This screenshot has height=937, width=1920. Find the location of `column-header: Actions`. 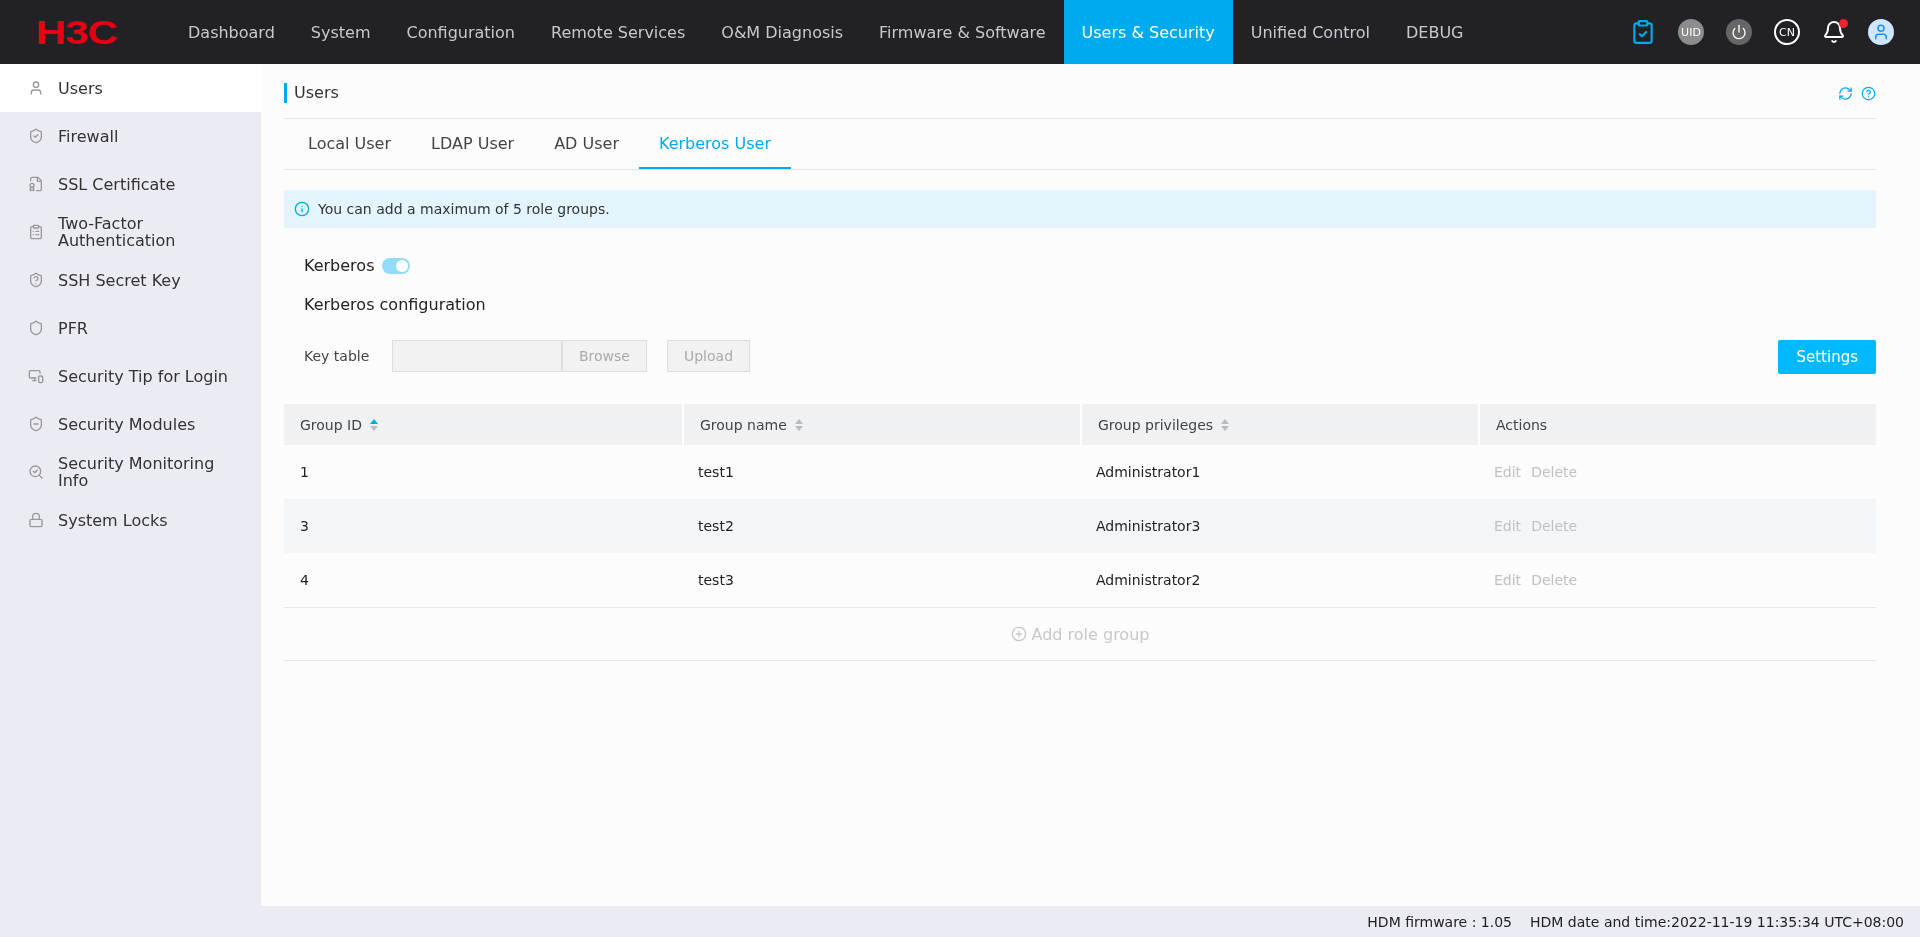

column-header: Actions is located at coordinates (1677, 424).